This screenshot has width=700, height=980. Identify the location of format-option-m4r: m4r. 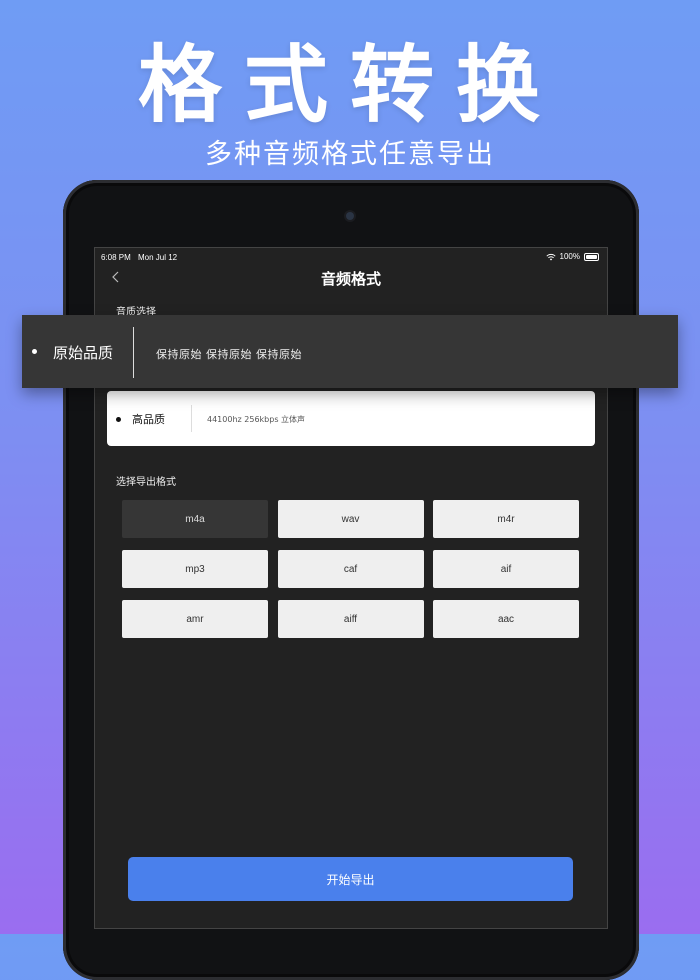
(506, 519).